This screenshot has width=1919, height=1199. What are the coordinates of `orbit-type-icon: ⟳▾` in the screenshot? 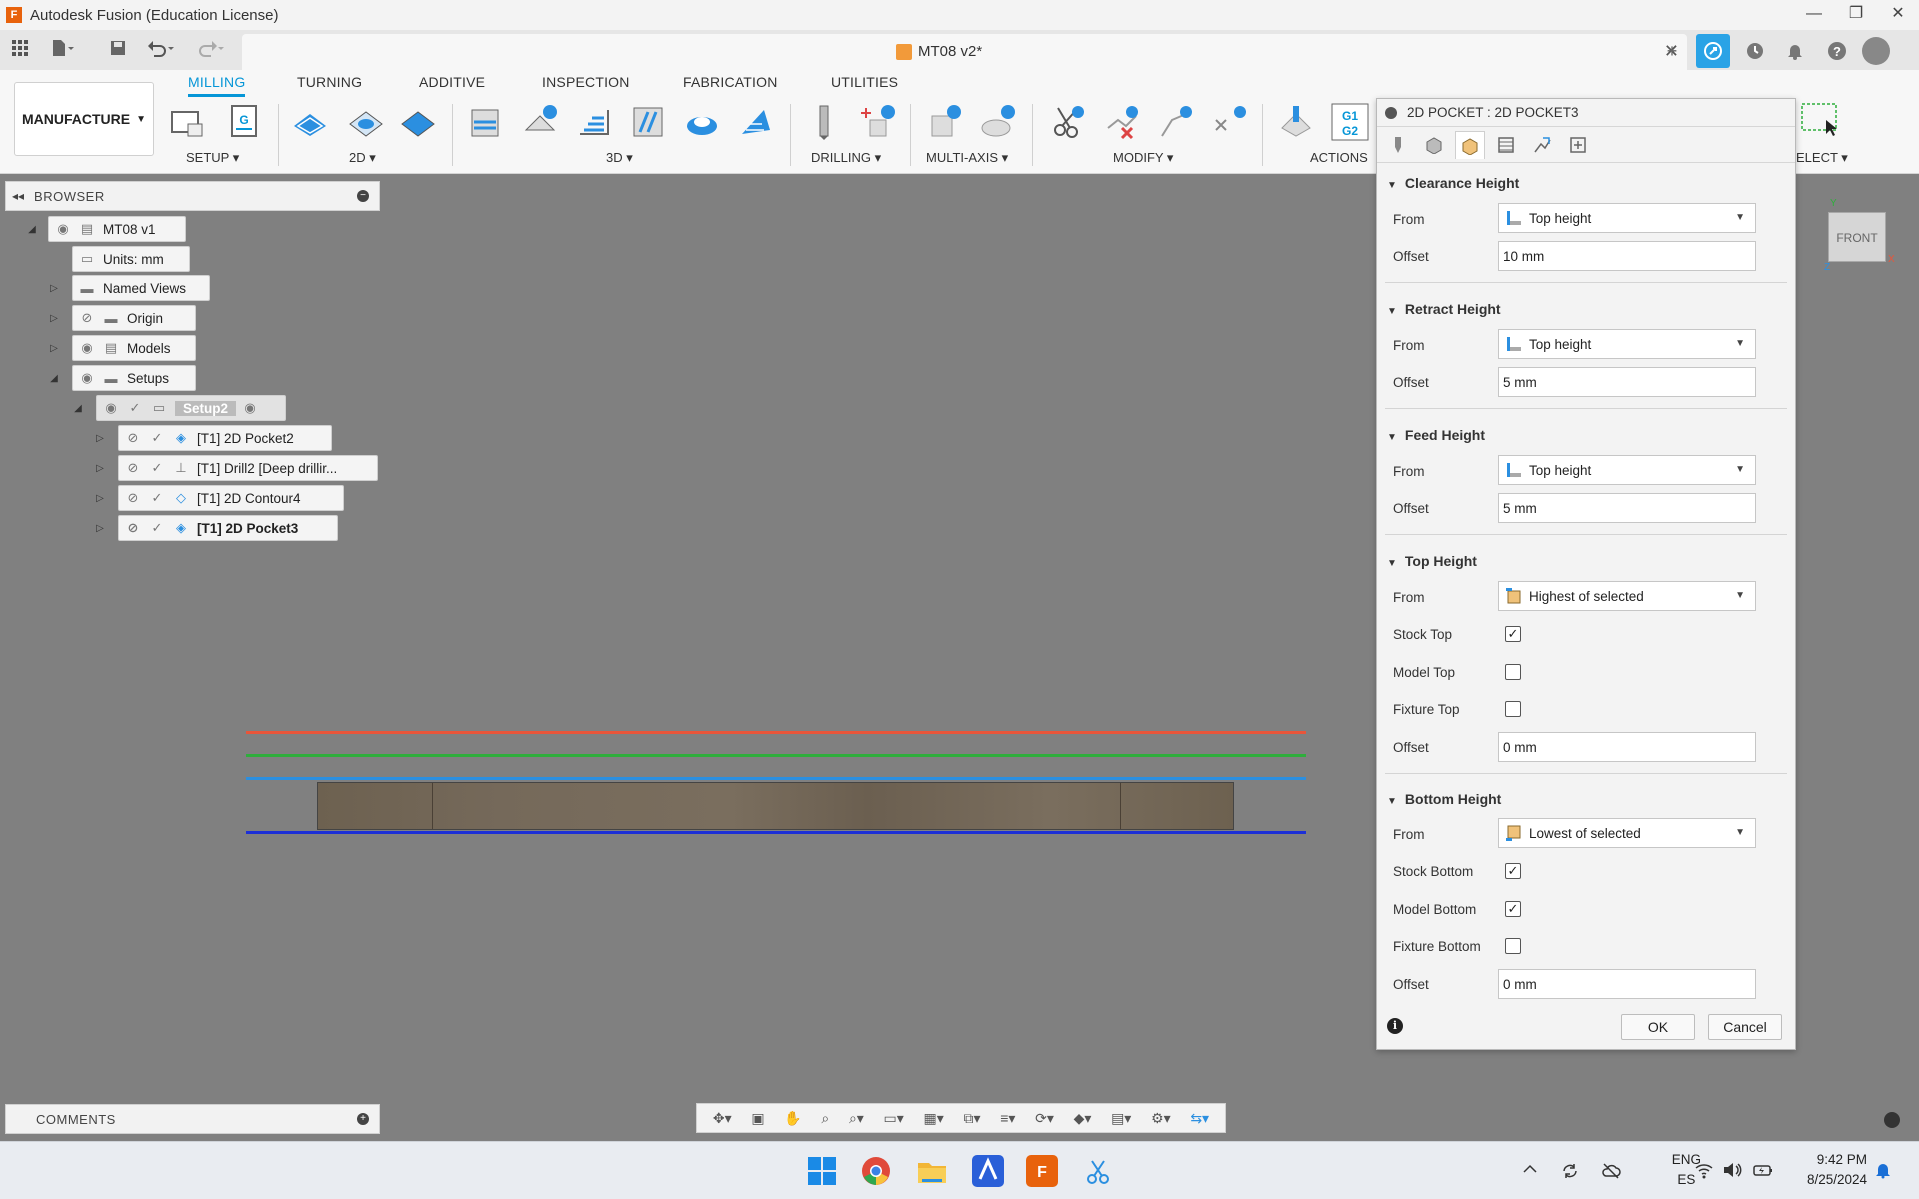 It's located at (1044, 1118).